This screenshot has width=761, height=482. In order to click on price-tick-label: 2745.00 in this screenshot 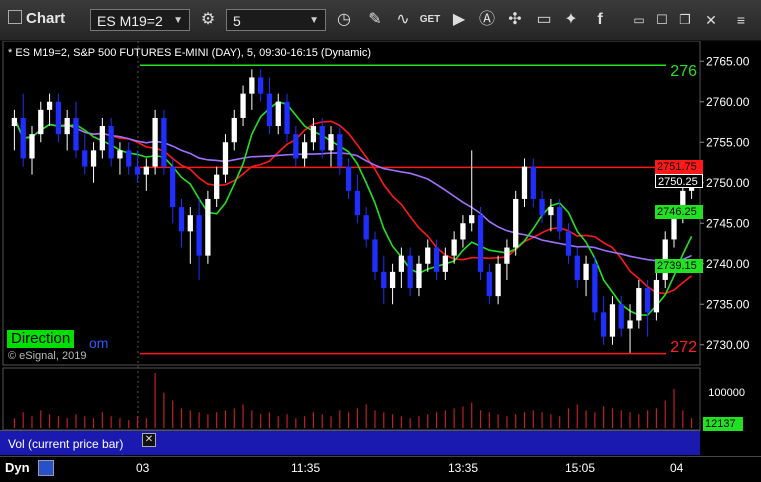, I will do `click(728, 223)`.